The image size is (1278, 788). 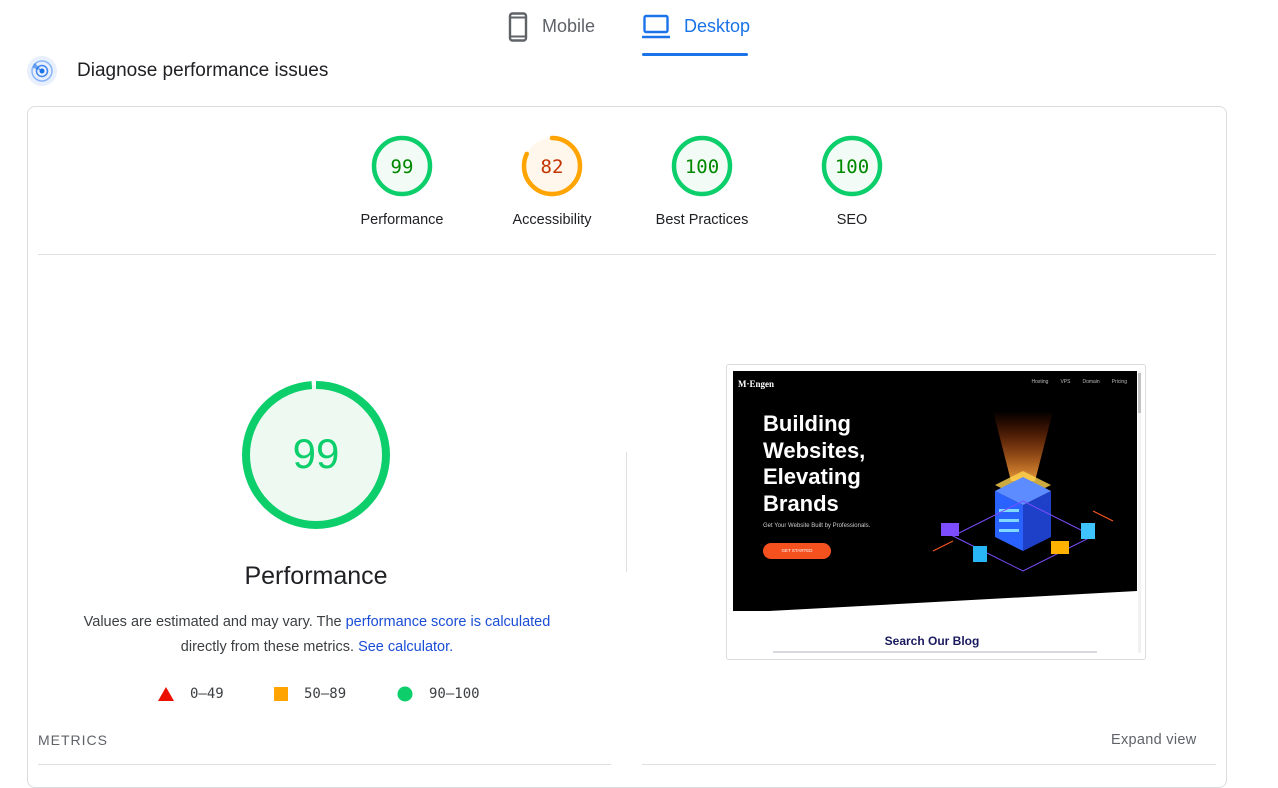 I want to click on performance-score: 99, so click(x=316, y=453).